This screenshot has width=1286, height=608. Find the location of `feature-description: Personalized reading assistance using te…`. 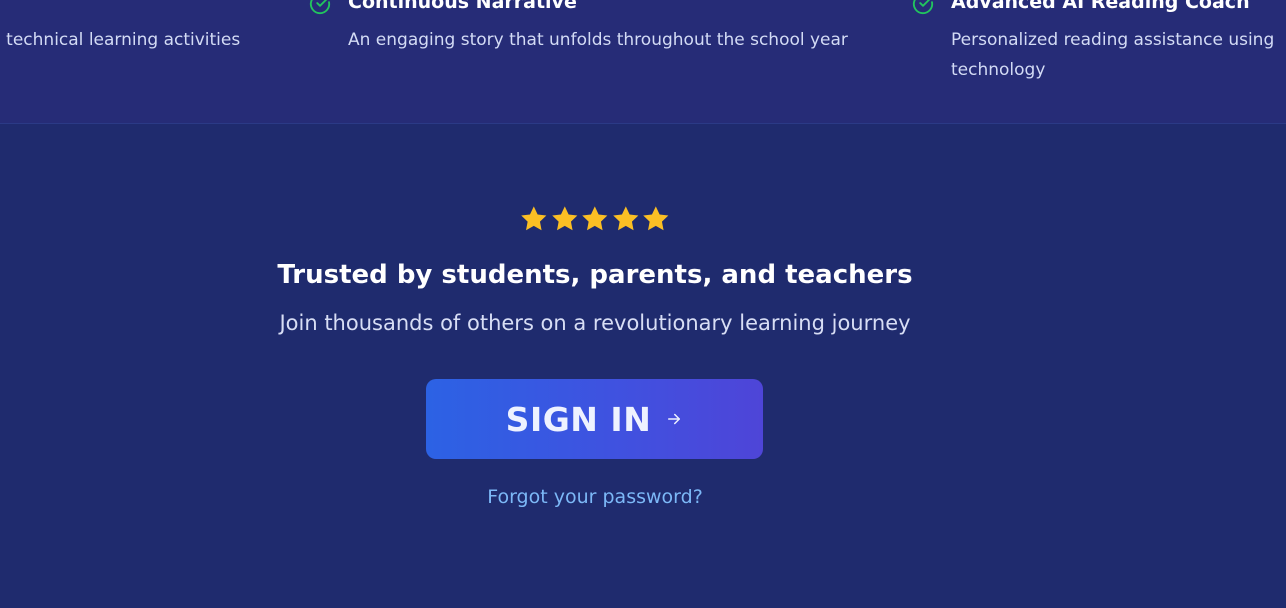

feature-description: Personalized reading assistance using te… is located at coordinates (1113, 55).